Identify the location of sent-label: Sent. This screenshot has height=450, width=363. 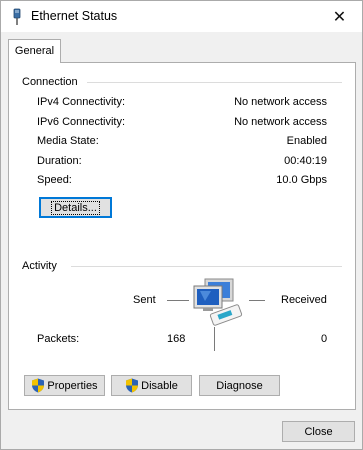
(144, 300).